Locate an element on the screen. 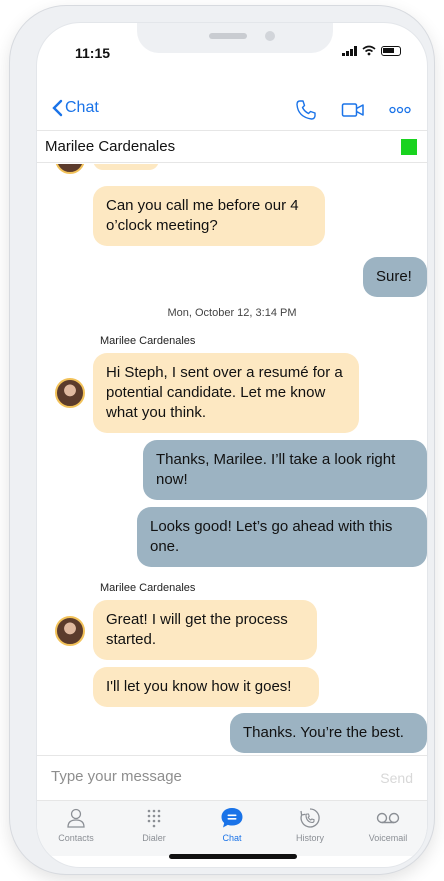 The height and width of the screenshot is (881, 444). message-bubble-incoming: I'll let you know how it goes! is located at coordinates (206, 687).